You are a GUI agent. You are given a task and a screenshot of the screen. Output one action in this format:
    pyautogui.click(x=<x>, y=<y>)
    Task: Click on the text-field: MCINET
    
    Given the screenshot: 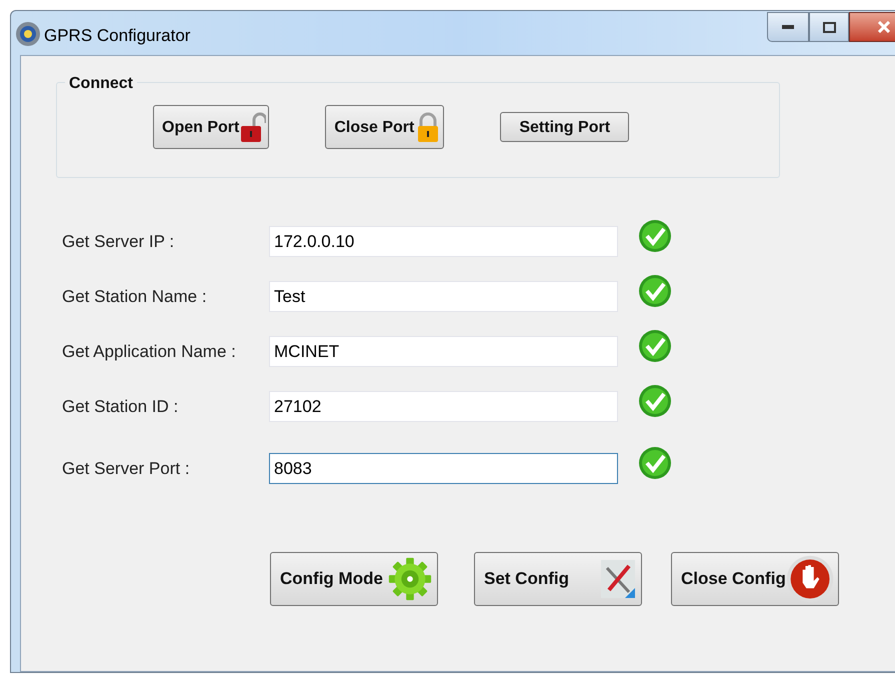 What is the action you would take?
    pyautogui.click(x=443, y=351)
    